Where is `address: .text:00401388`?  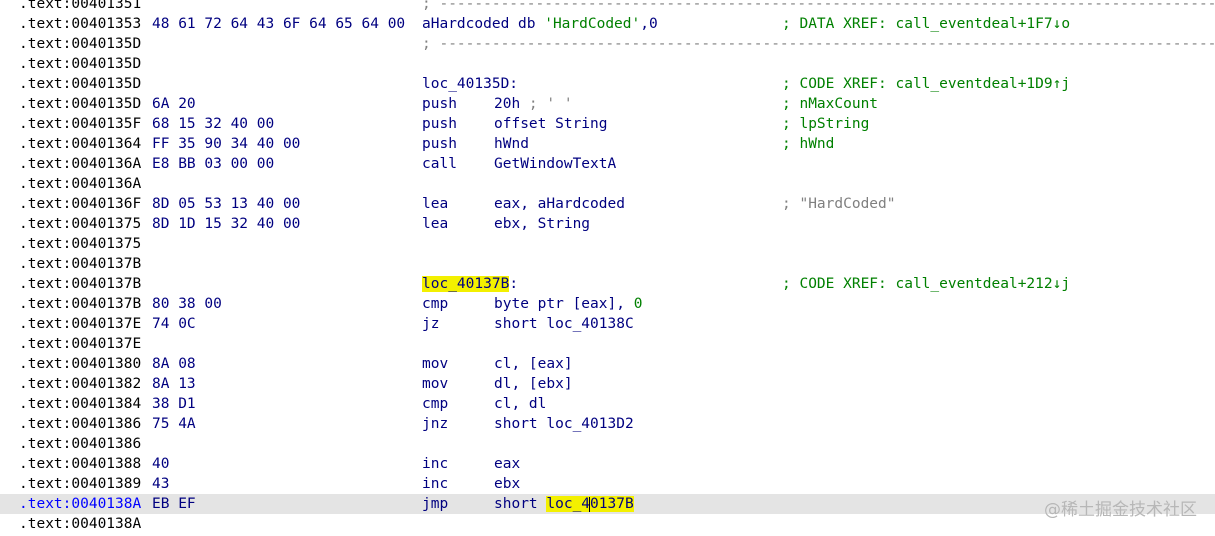
address: .text:00401388 is located at coordinates (80, 464).